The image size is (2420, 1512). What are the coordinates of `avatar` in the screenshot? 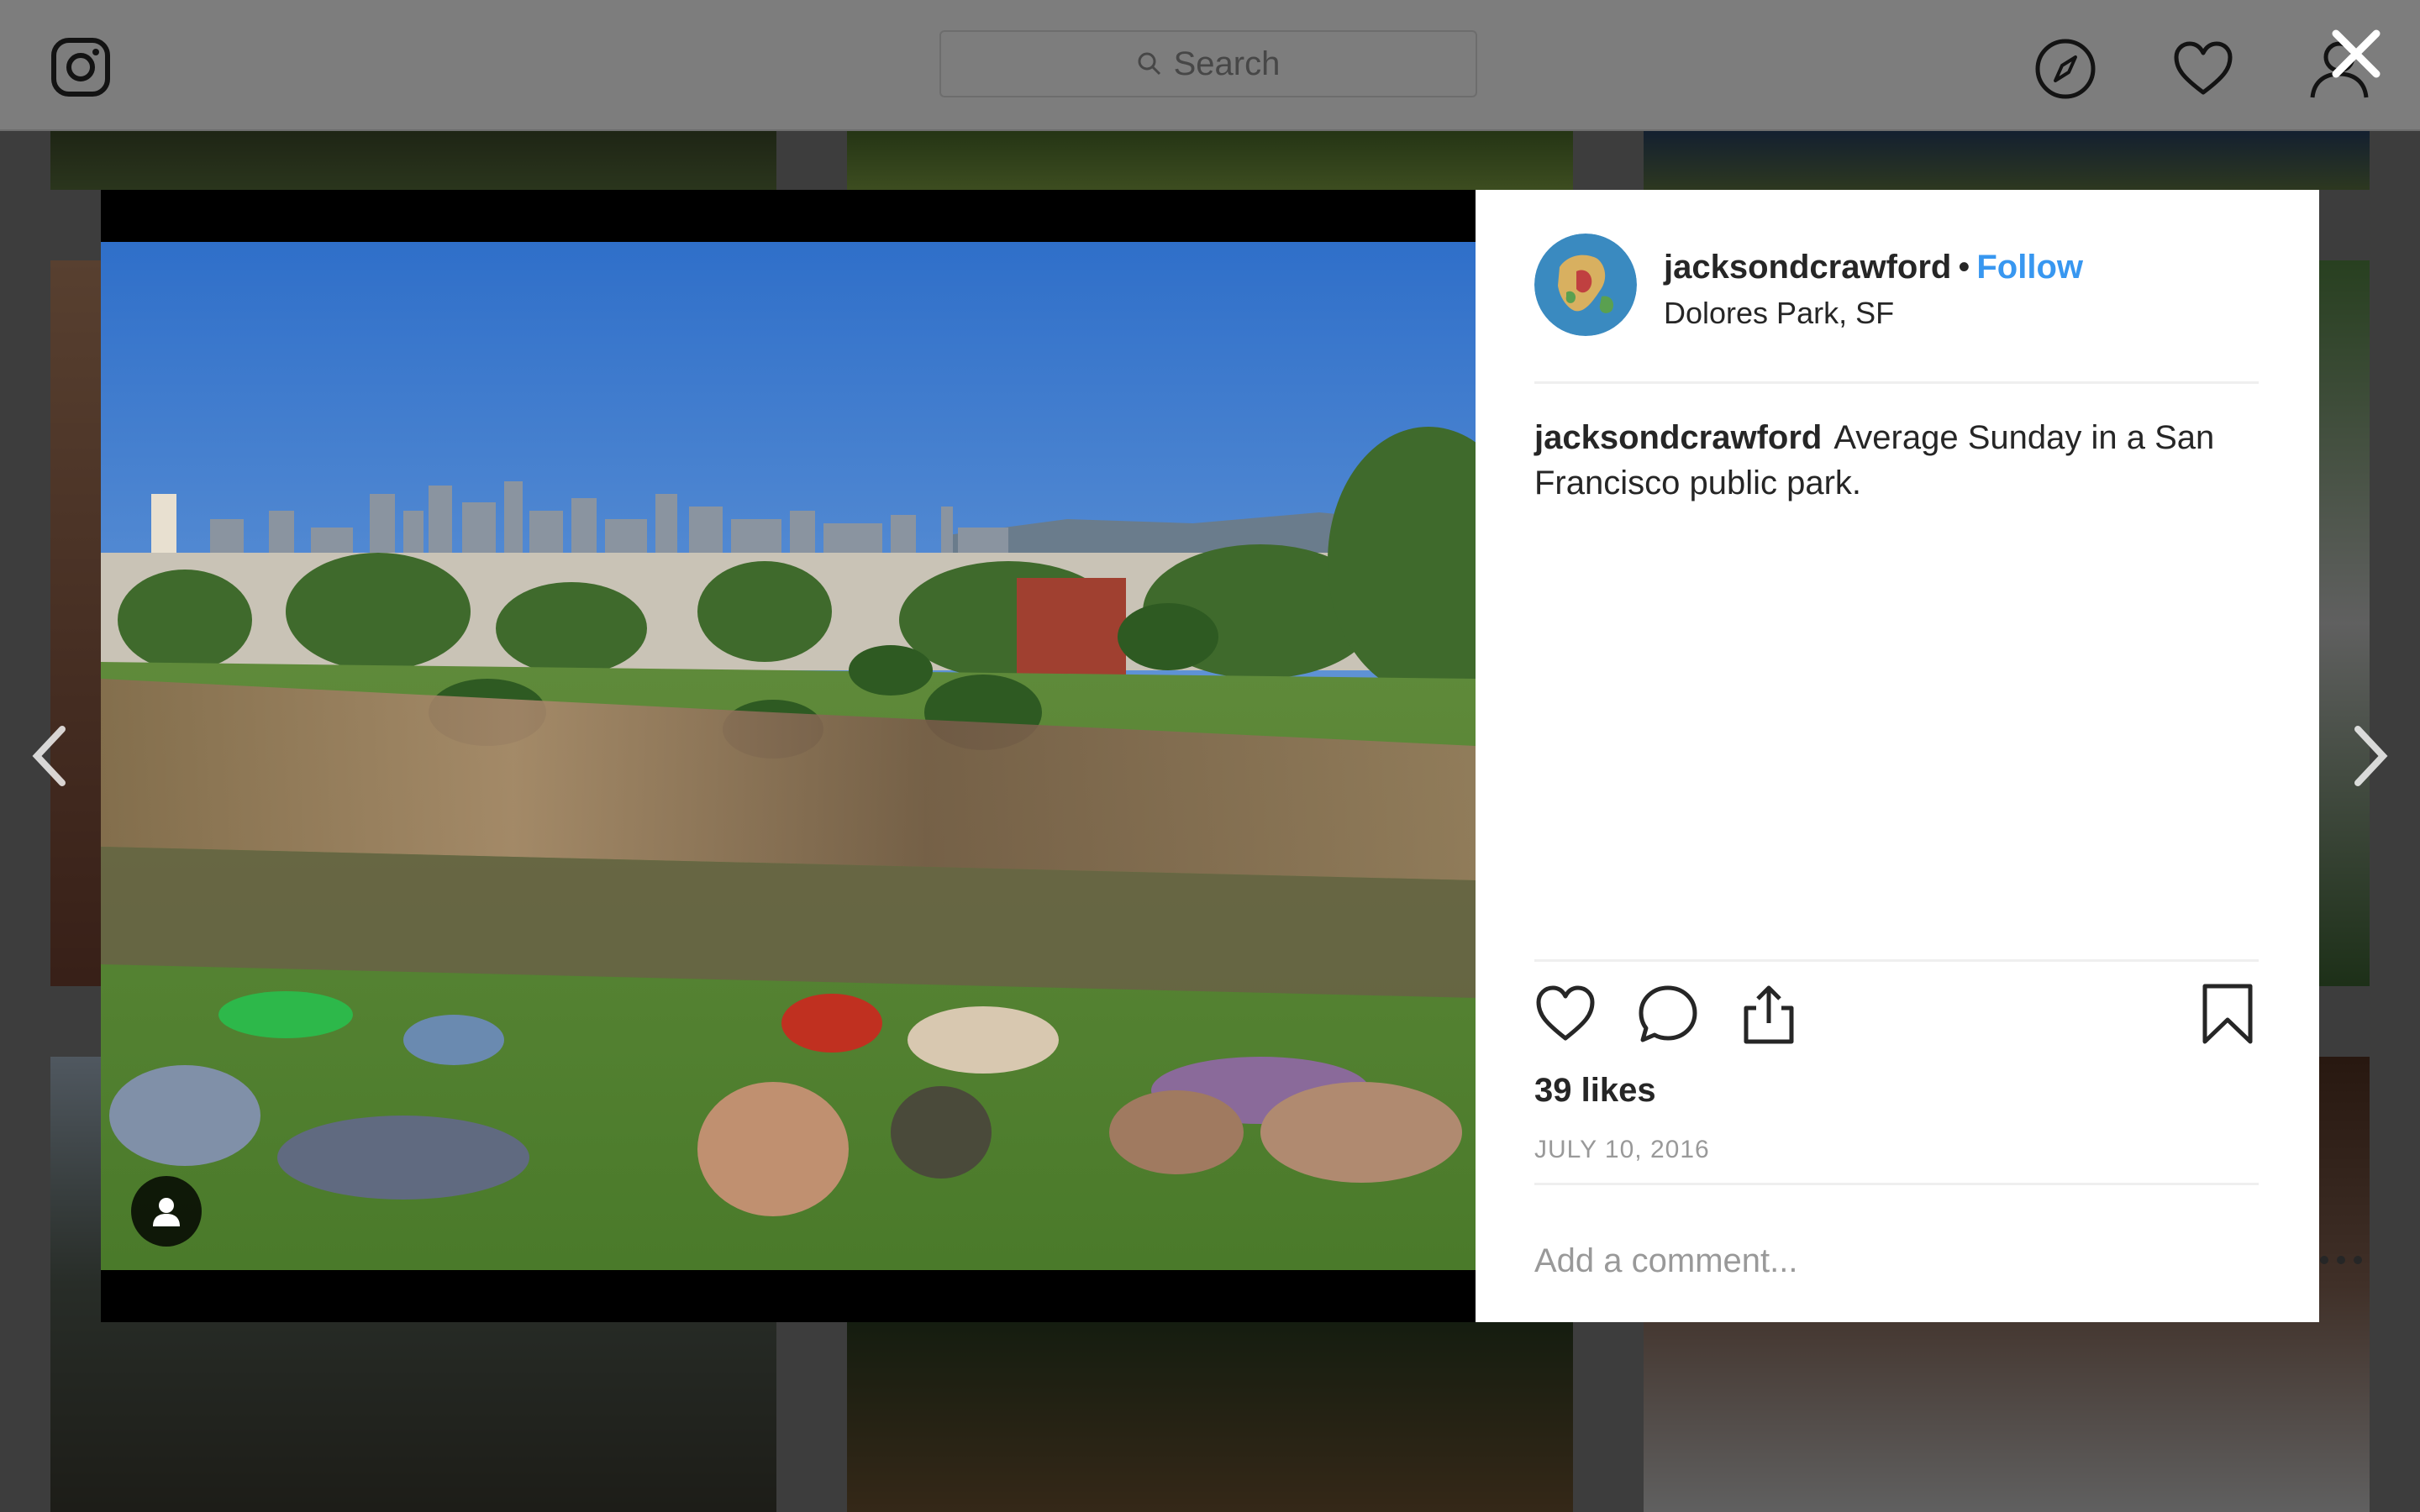 It's located at (1586, 285).